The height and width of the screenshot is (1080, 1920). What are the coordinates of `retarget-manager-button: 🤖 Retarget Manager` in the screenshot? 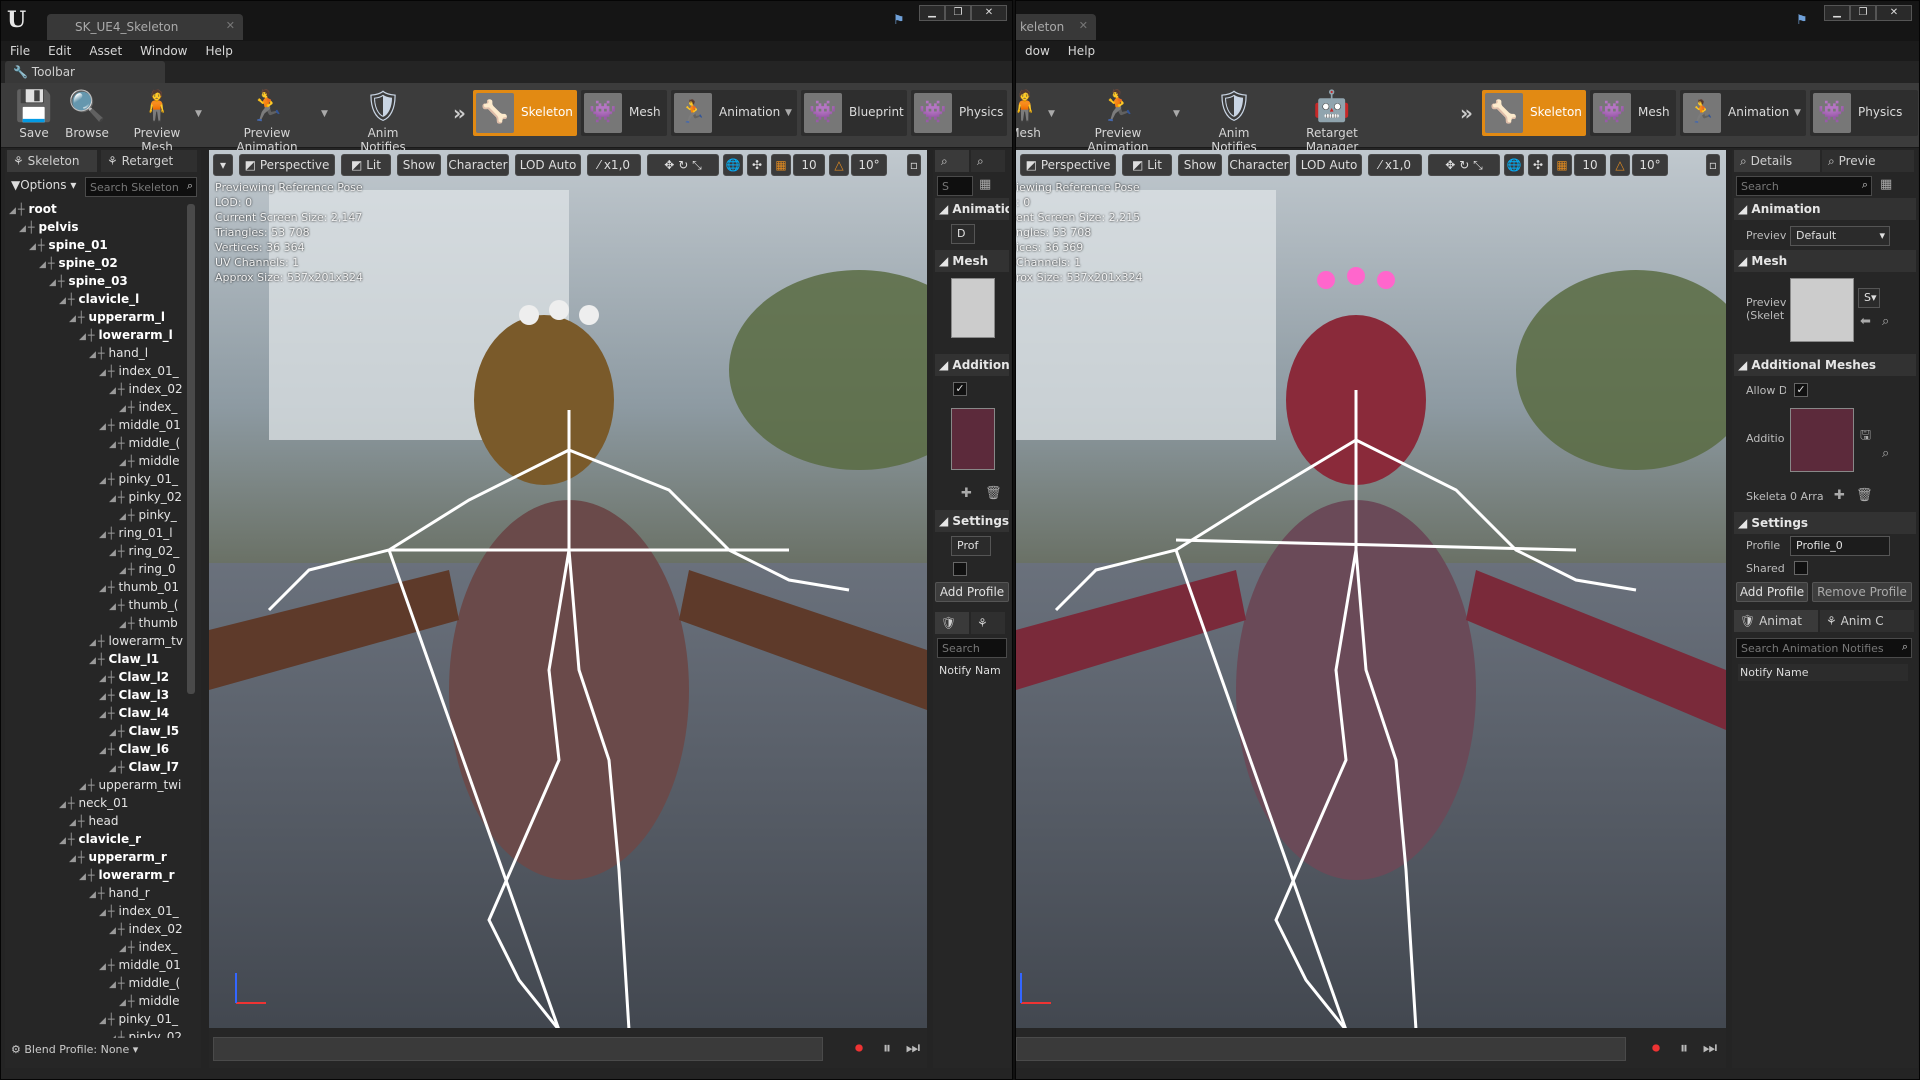 It's located at (1332, 120).